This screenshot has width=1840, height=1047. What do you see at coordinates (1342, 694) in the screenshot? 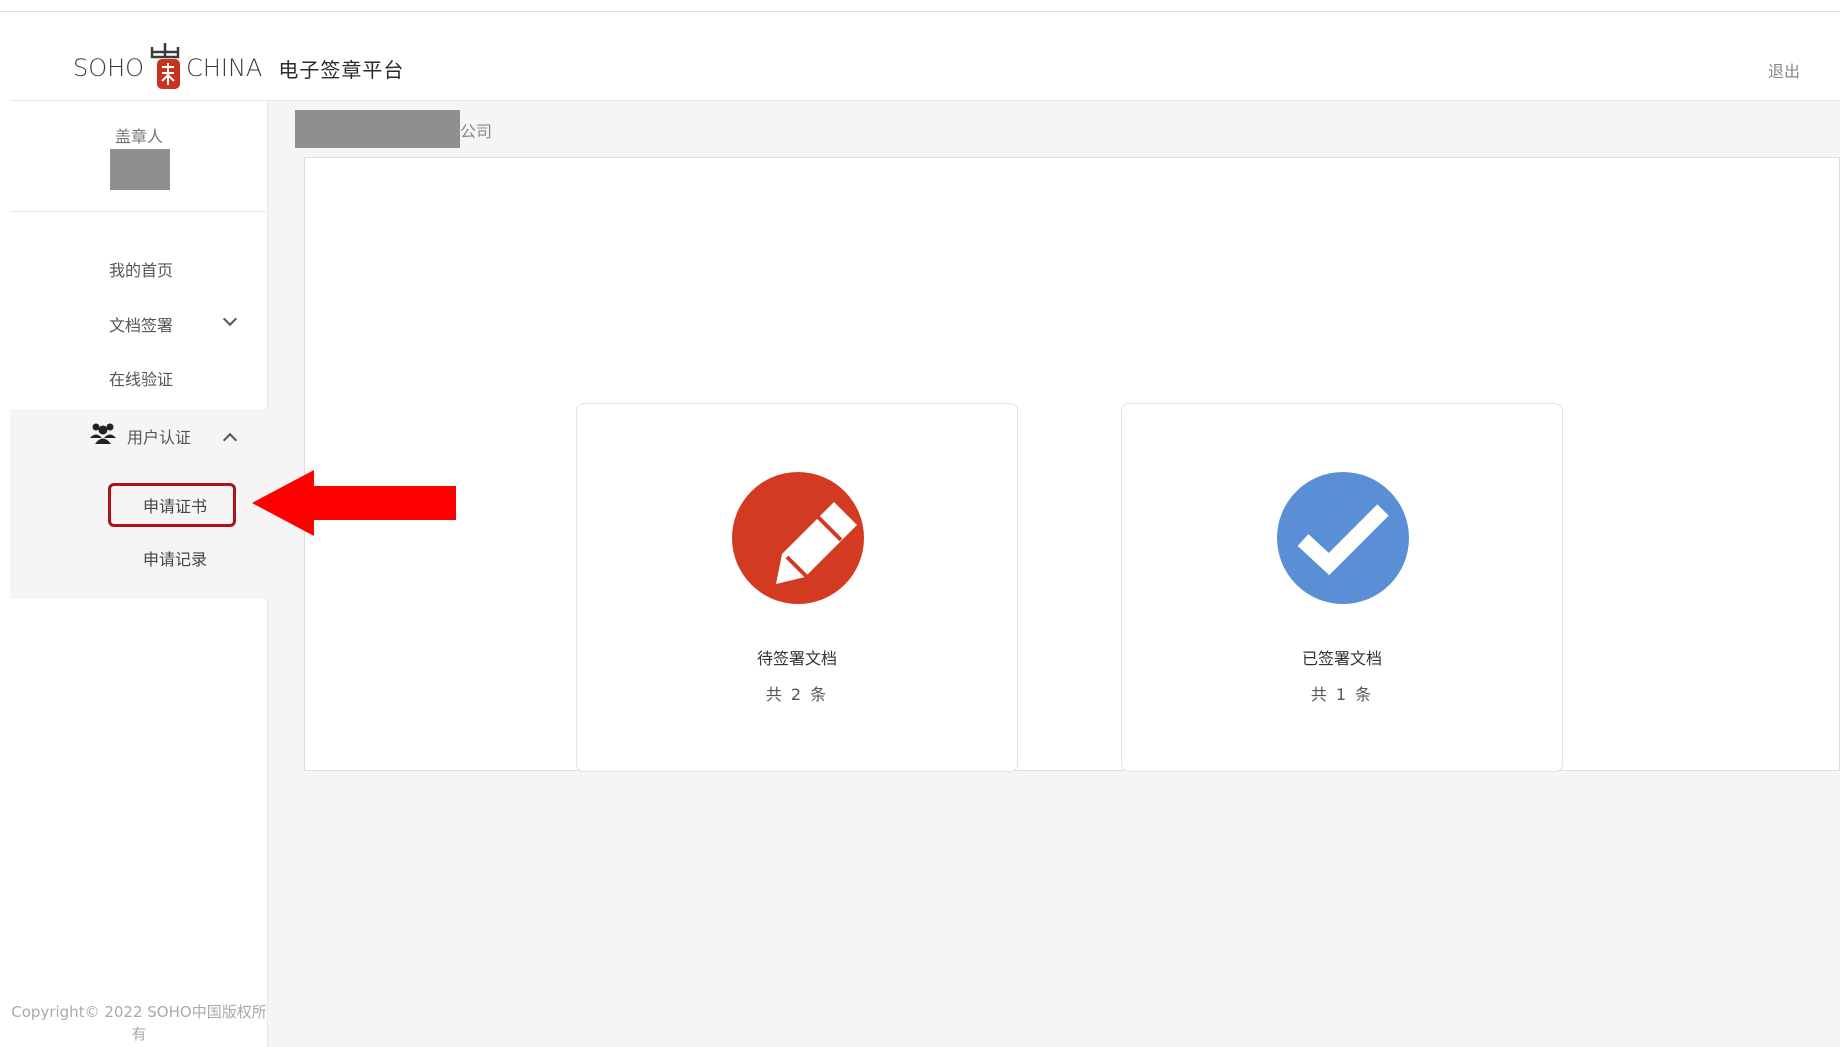
I see `signed-documents-count: 共 1 条` at bounding box center [1342, 694].